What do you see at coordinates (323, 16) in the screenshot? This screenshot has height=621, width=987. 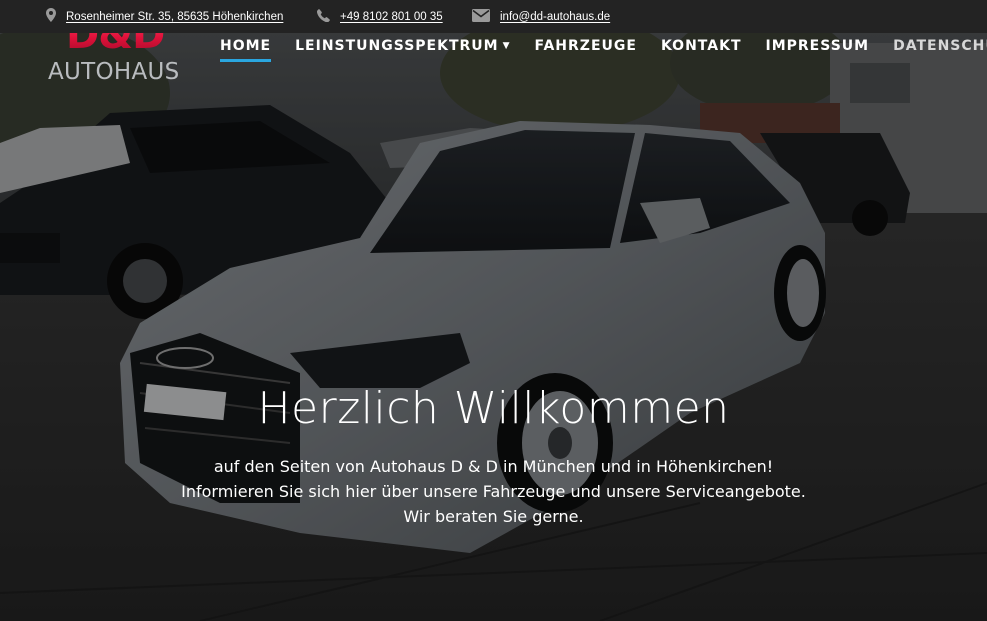 I see `phone-icon` at bounding box center [323, 16].